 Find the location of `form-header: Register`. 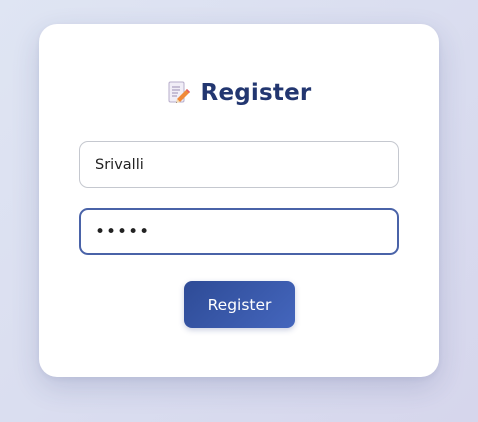

form-header: Register is located at coordinates (239, 93).